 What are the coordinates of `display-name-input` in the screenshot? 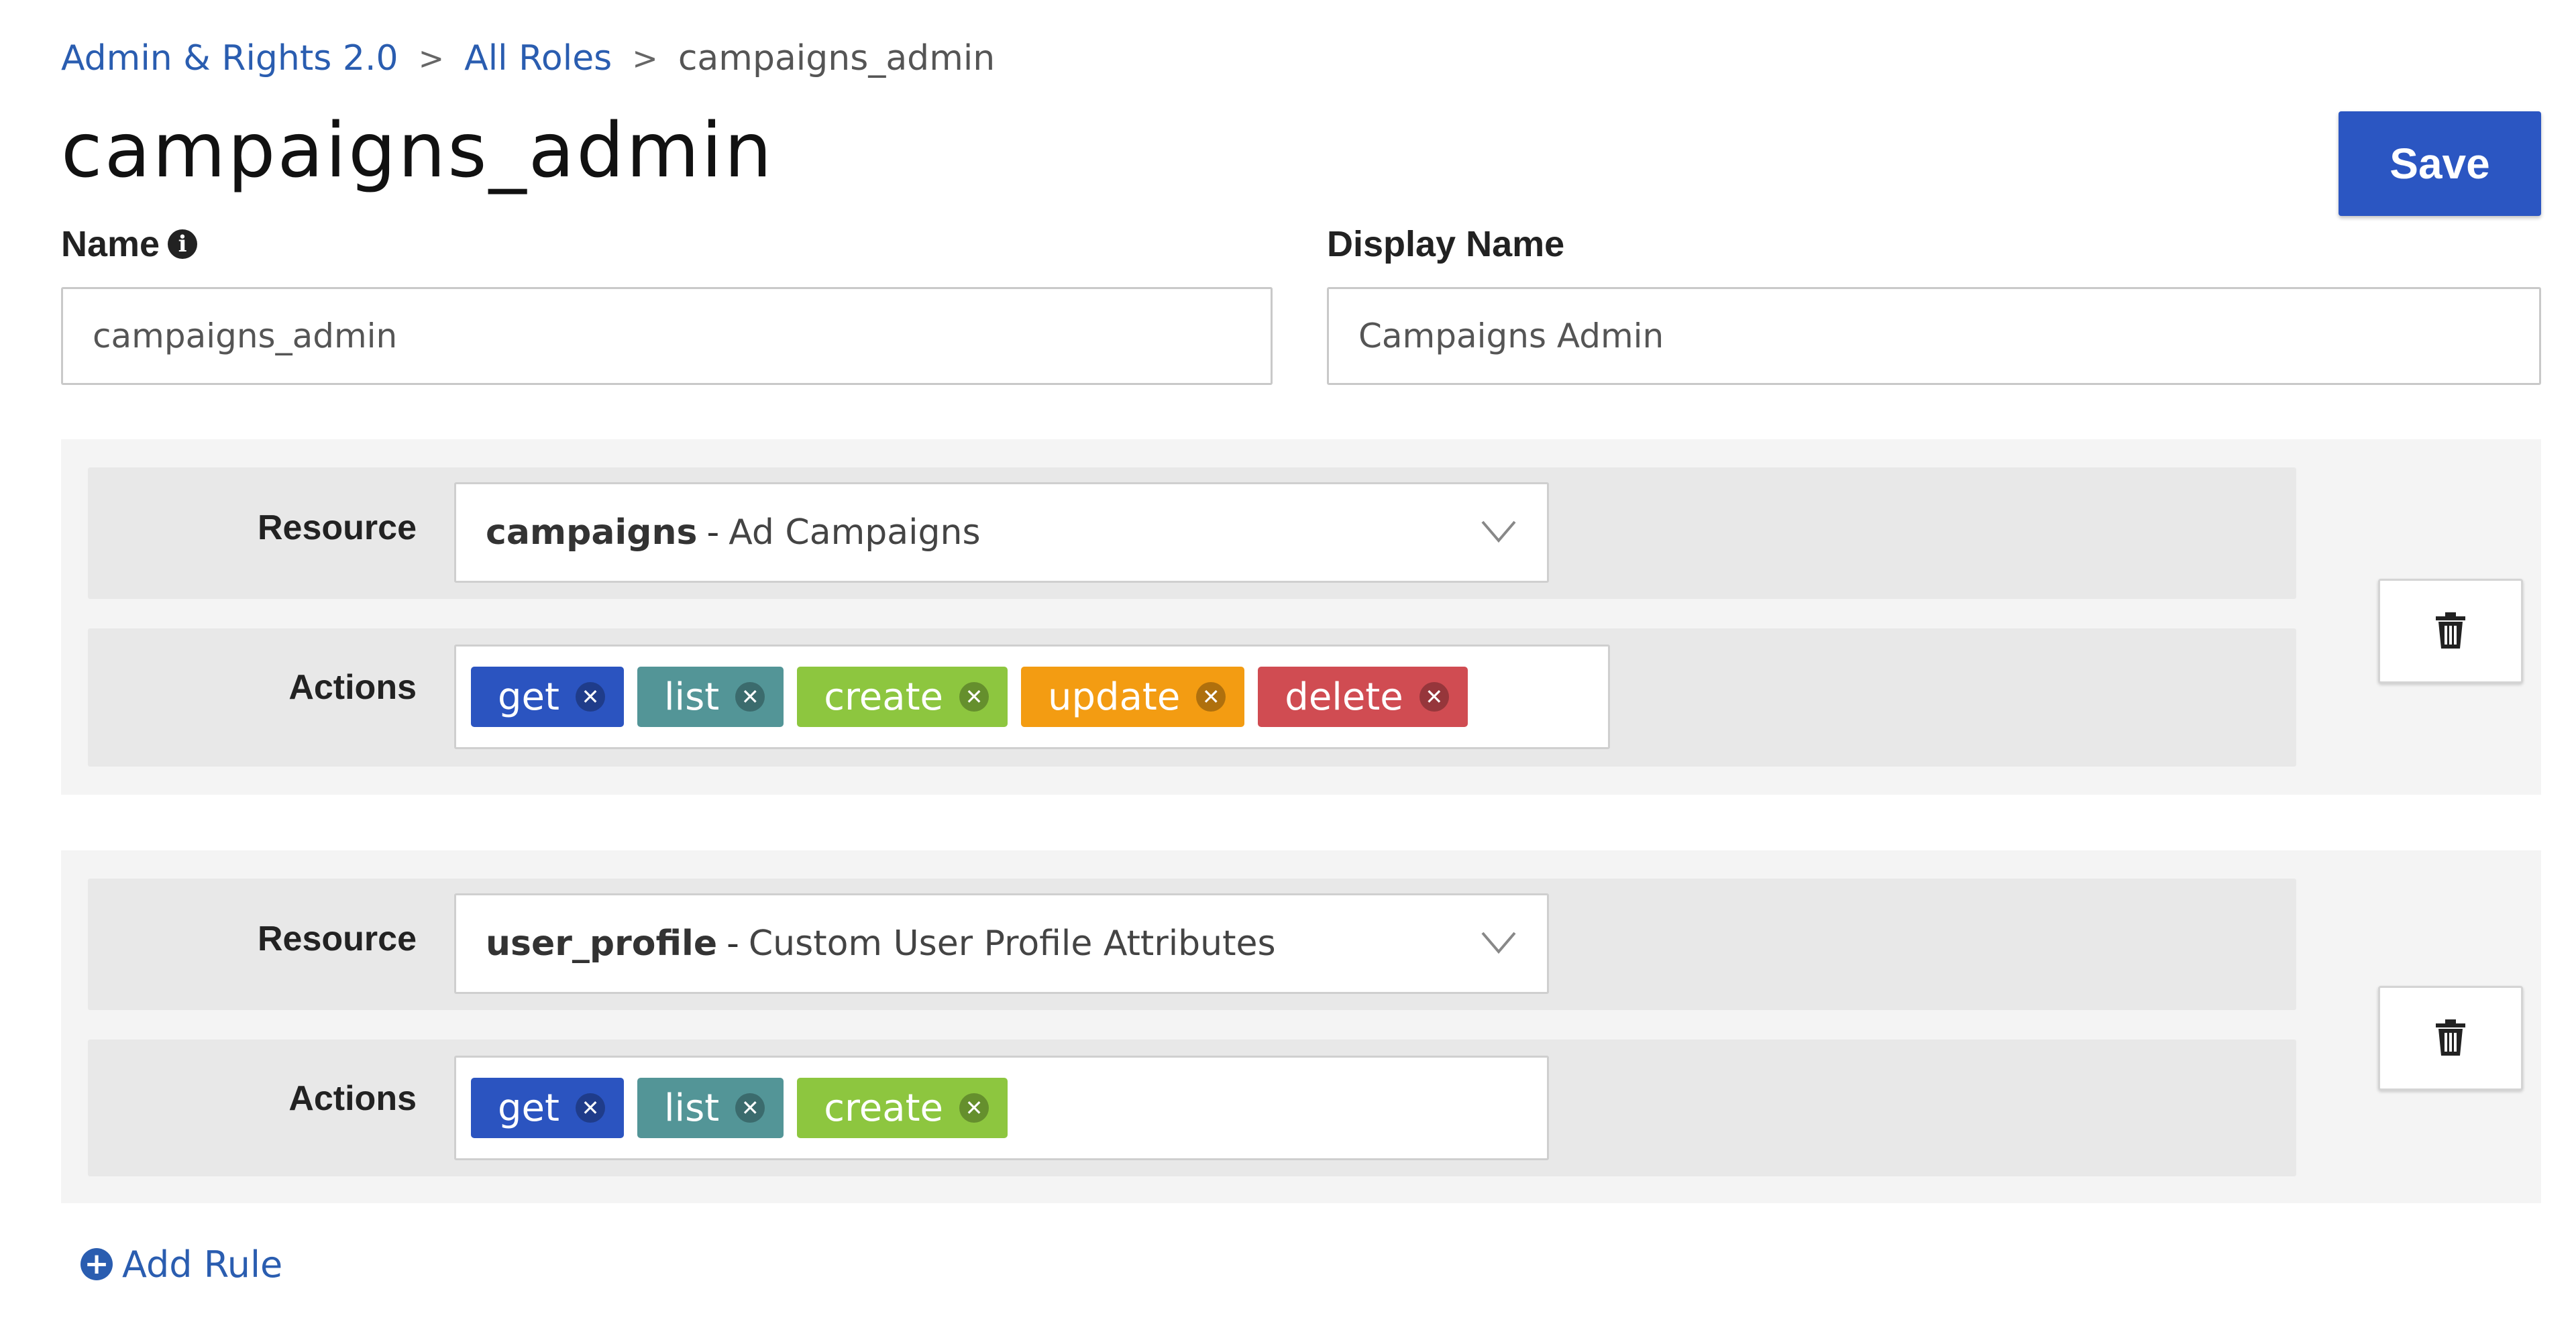 It's located at (1934, 336).